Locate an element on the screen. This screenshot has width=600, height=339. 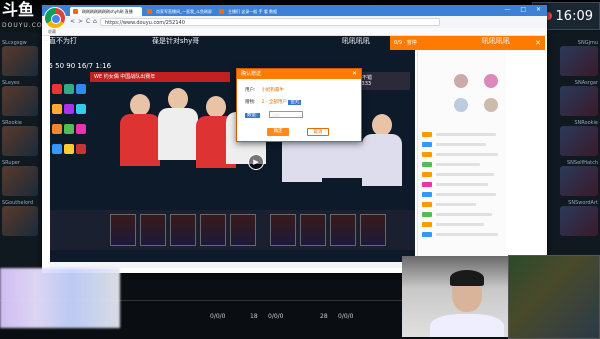
tab-label: 肖家军直播间_一直我_斗鱼刷屏 is located at coordinates (184, 11).